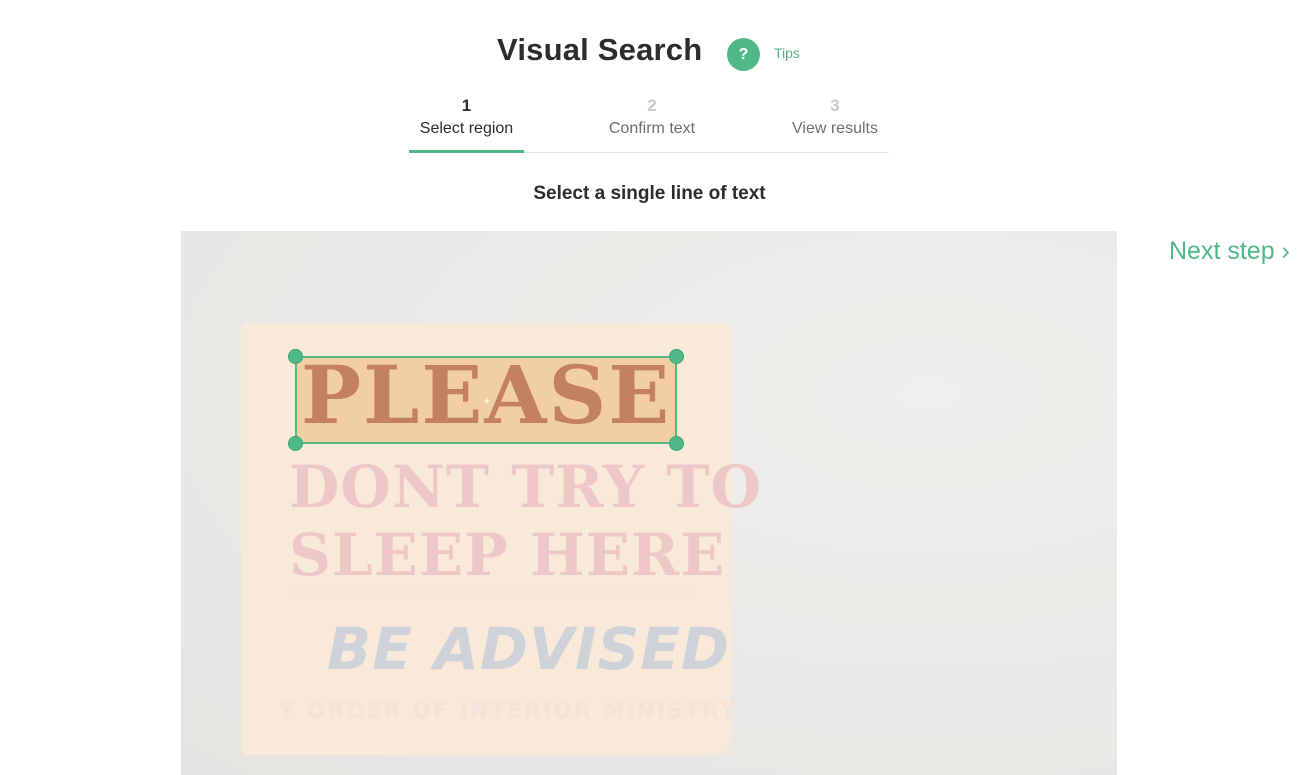 The width and height of the screenshot is (1301, 775). I want to click on step-label: Confirm text, so click(652, 128).